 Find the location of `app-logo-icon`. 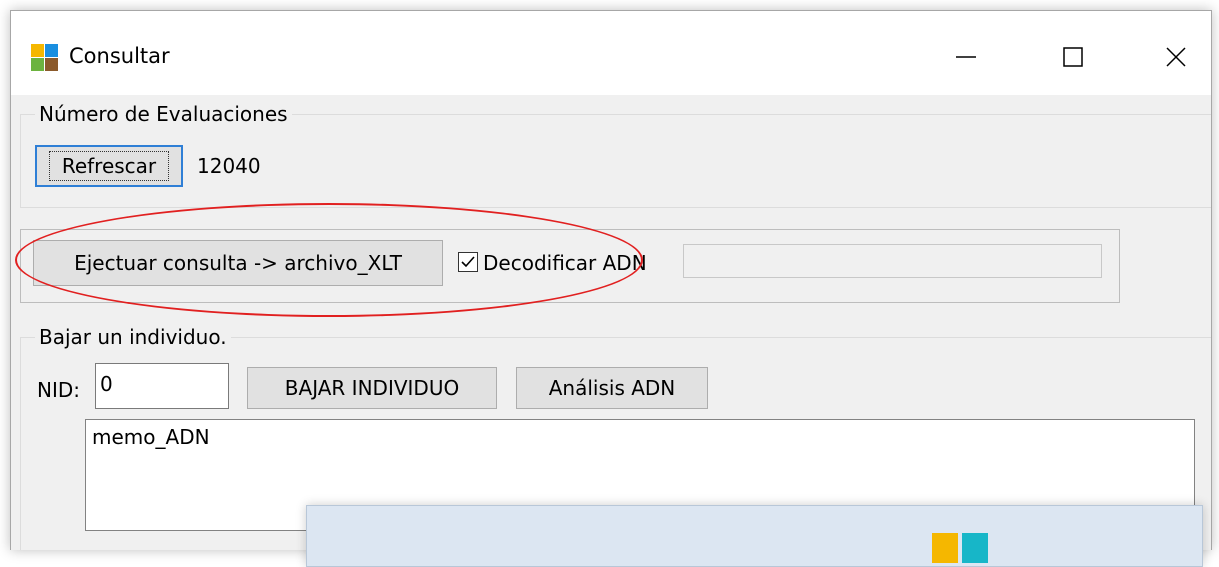

app-logo-icon is located at coordinates (960, 548).